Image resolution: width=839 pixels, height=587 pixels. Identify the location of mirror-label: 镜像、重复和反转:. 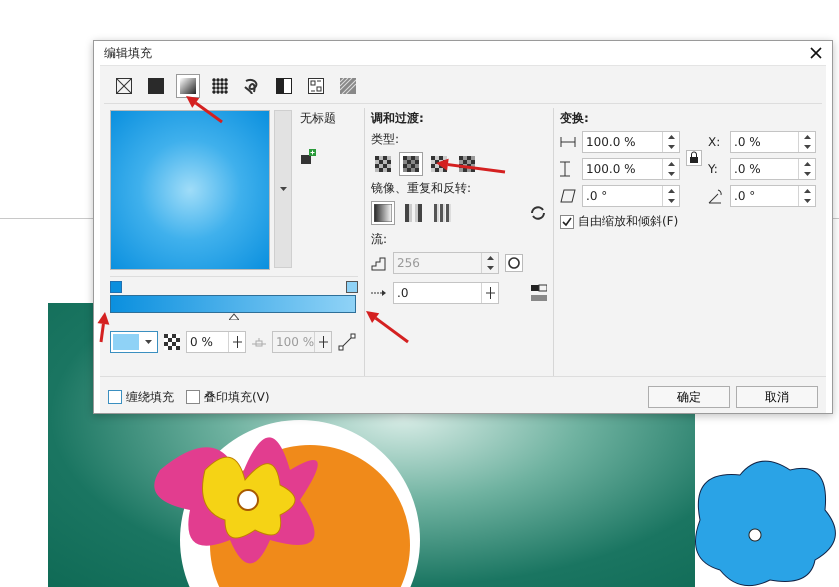
(421, 188).